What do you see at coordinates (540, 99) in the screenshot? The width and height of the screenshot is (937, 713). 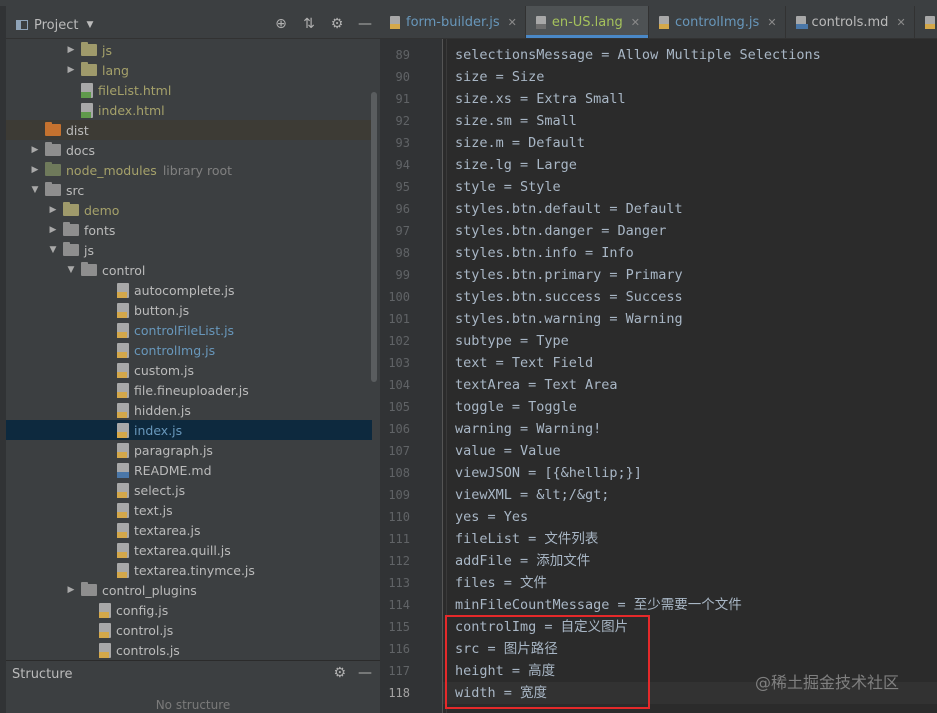 I see `code-line: size.xs = Extra Small` at bounding box center [540, 99].